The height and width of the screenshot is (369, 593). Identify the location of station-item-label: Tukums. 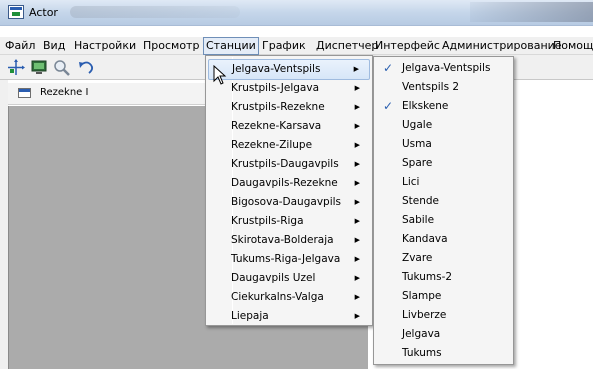
(422, 353).